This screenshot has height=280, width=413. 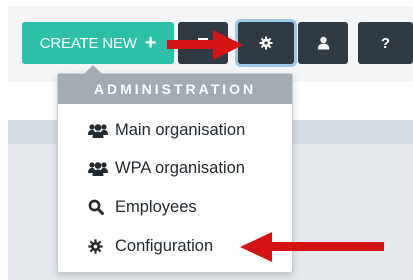 What do you see at coordinates (156, 206) in the screenshot?
I see `menu-item-label: Employees` at bounding box center [156, 206].